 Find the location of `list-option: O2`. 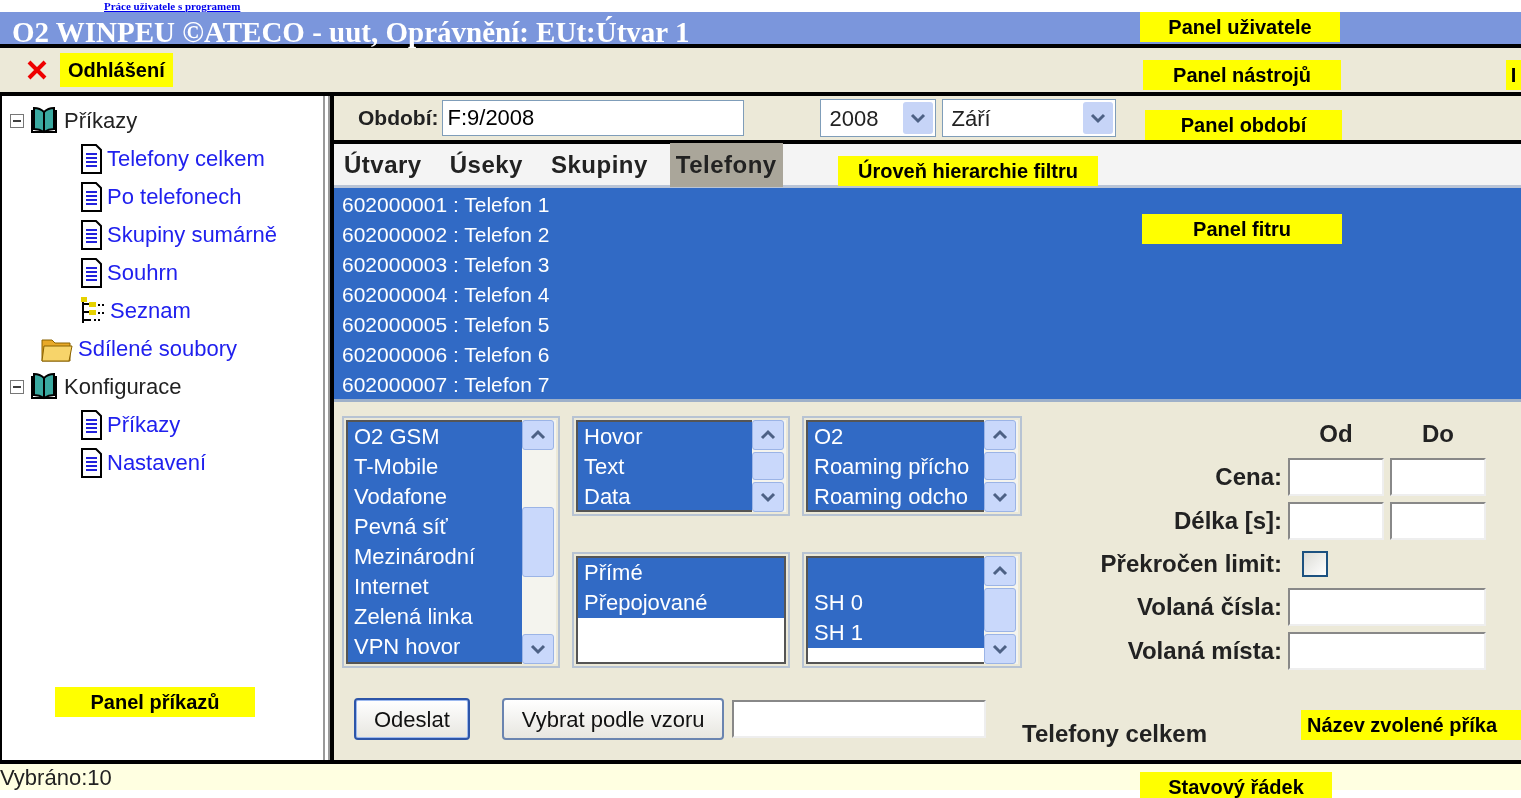

list-option: O2 is located at coordinates (896, 437).